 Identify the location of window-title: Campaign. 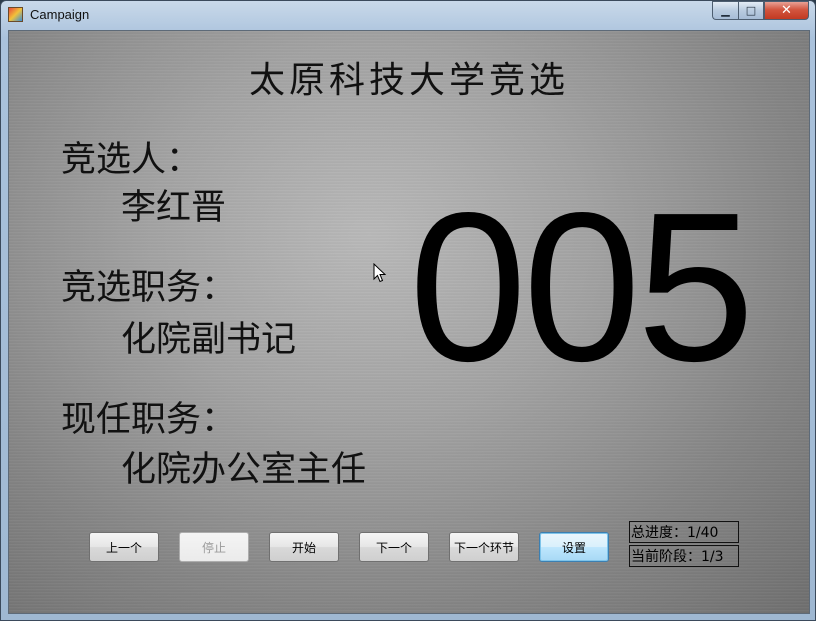
(60, 14).